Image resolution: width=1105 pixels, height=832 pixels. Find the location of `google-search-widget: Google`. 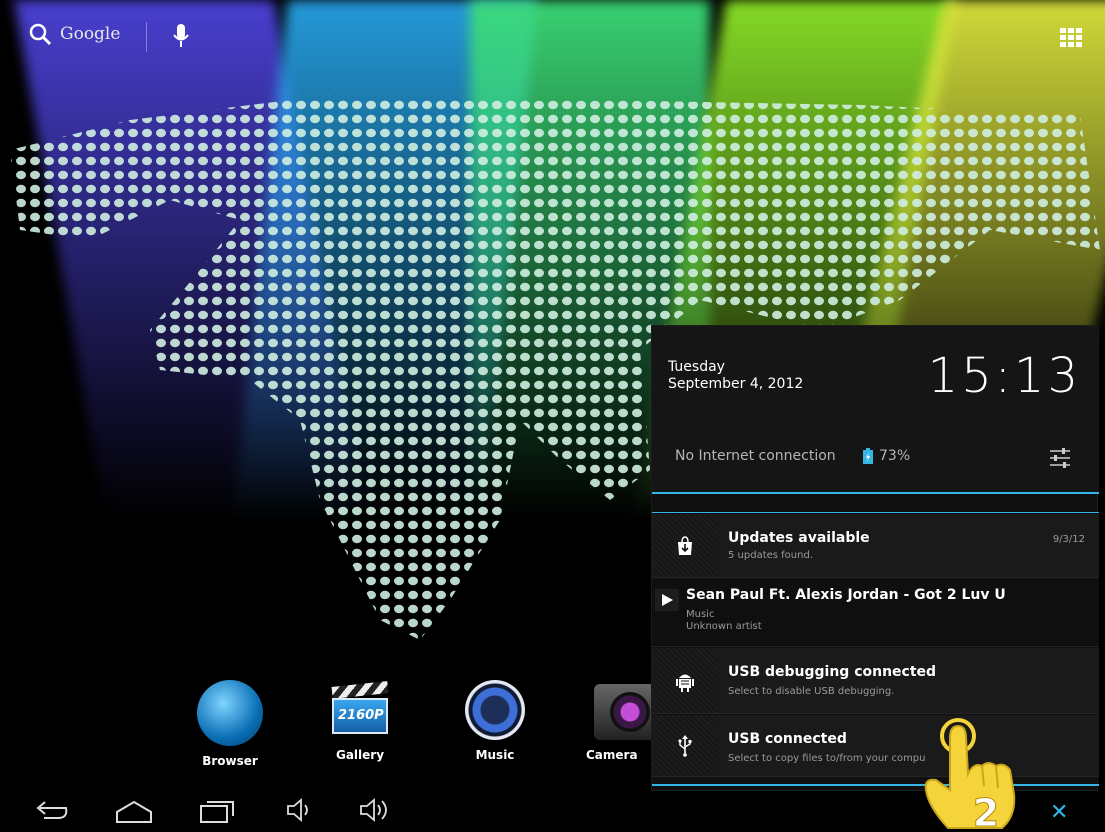

google-search-widget: Google is located at coordinates (74, 34).